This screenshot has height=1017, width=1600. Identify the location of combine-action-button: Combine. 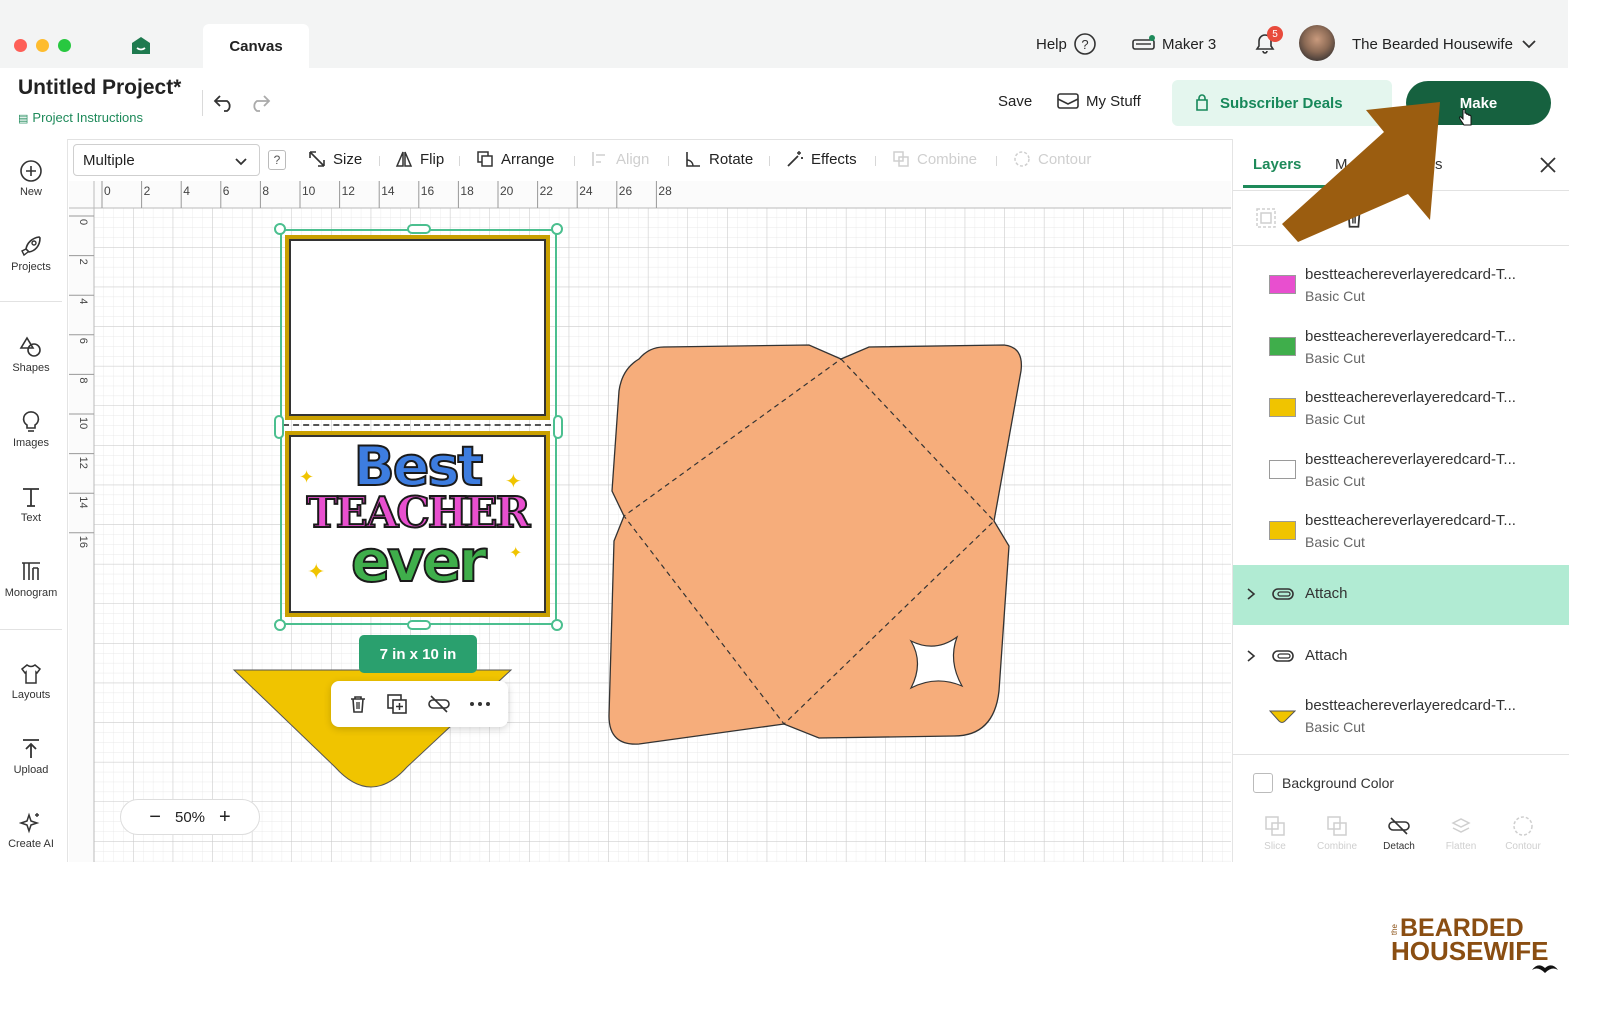
(1337, 833).